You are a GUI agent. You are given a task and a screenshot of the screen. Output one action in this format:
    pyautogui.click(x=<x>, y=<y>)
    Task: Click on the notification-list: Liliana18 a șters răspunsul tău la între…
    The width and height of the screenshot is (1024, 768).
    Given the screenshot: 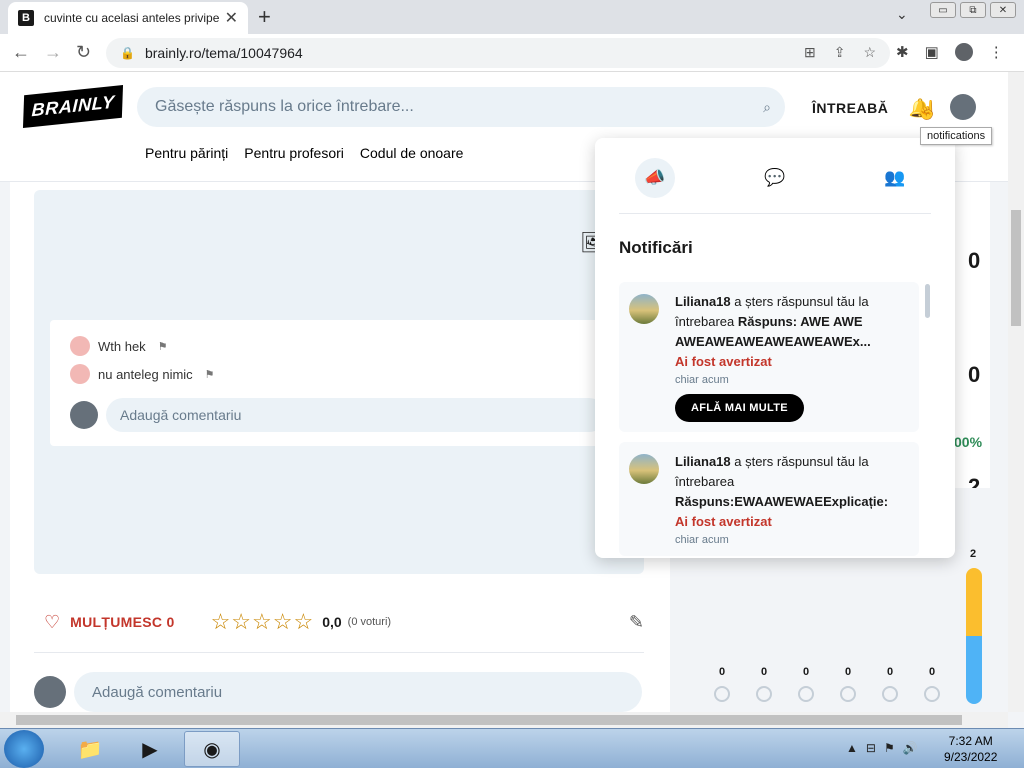 What is the action you would take?
    pyautogui.click(x=772, y=420)
    